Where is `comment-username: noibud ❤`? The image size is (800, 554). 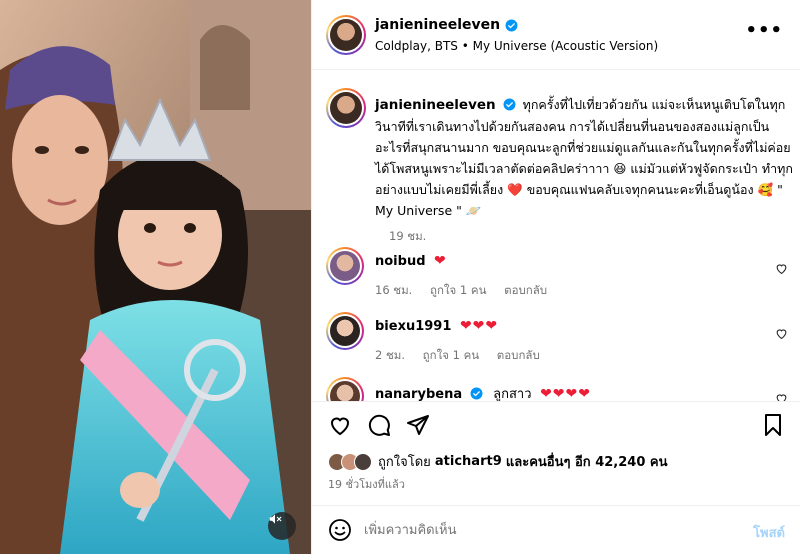
comment-username: noibud ❤ is located at coordinates (411, 261).